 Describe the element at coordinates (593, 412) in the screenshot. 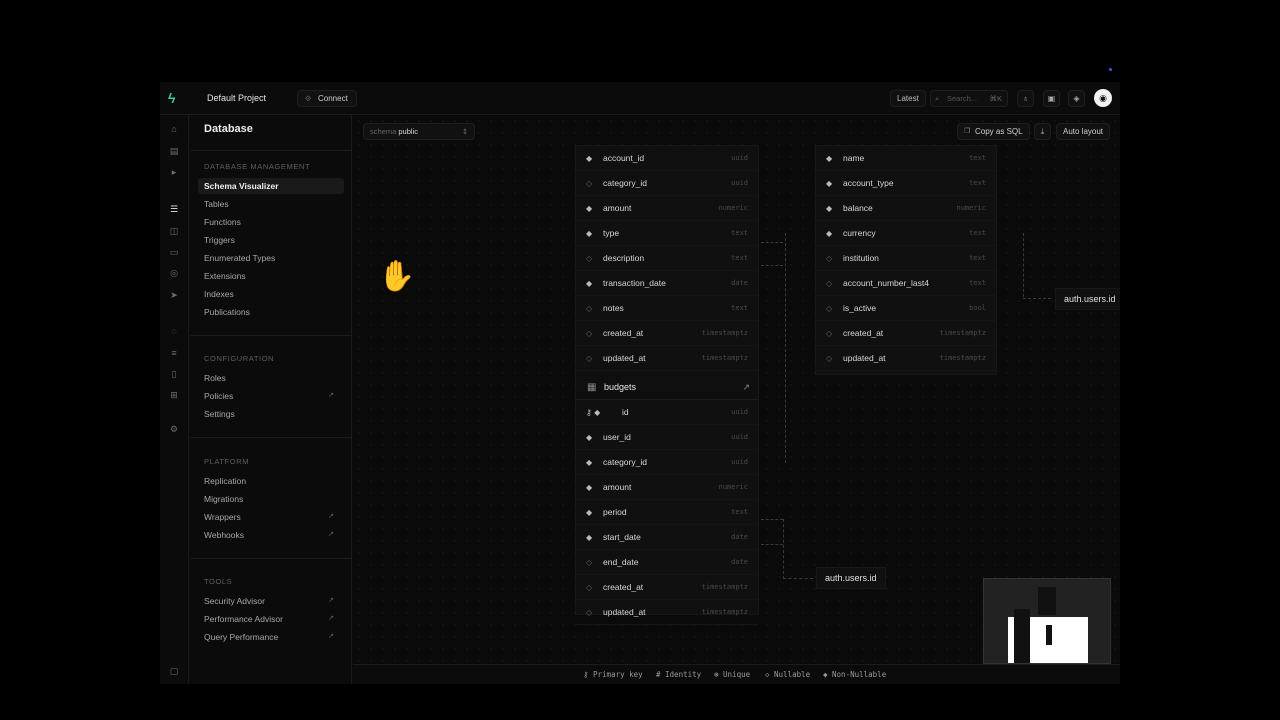

I see `primary-key-icon: ⚷ ◆` at that location.